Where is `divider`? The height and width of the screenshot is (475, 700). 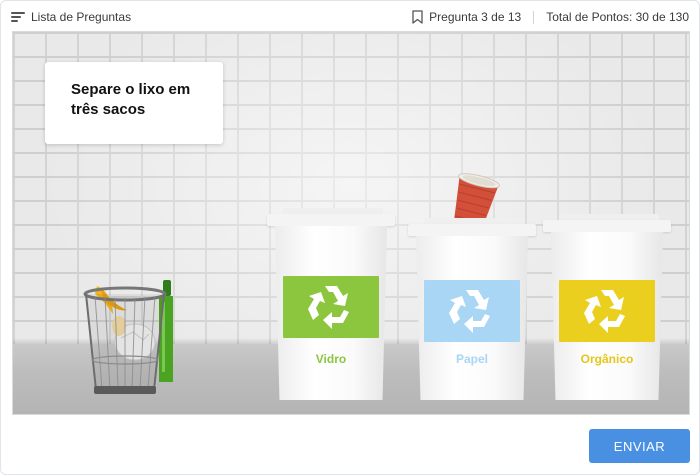 divider is located at coordinates (534, 17).